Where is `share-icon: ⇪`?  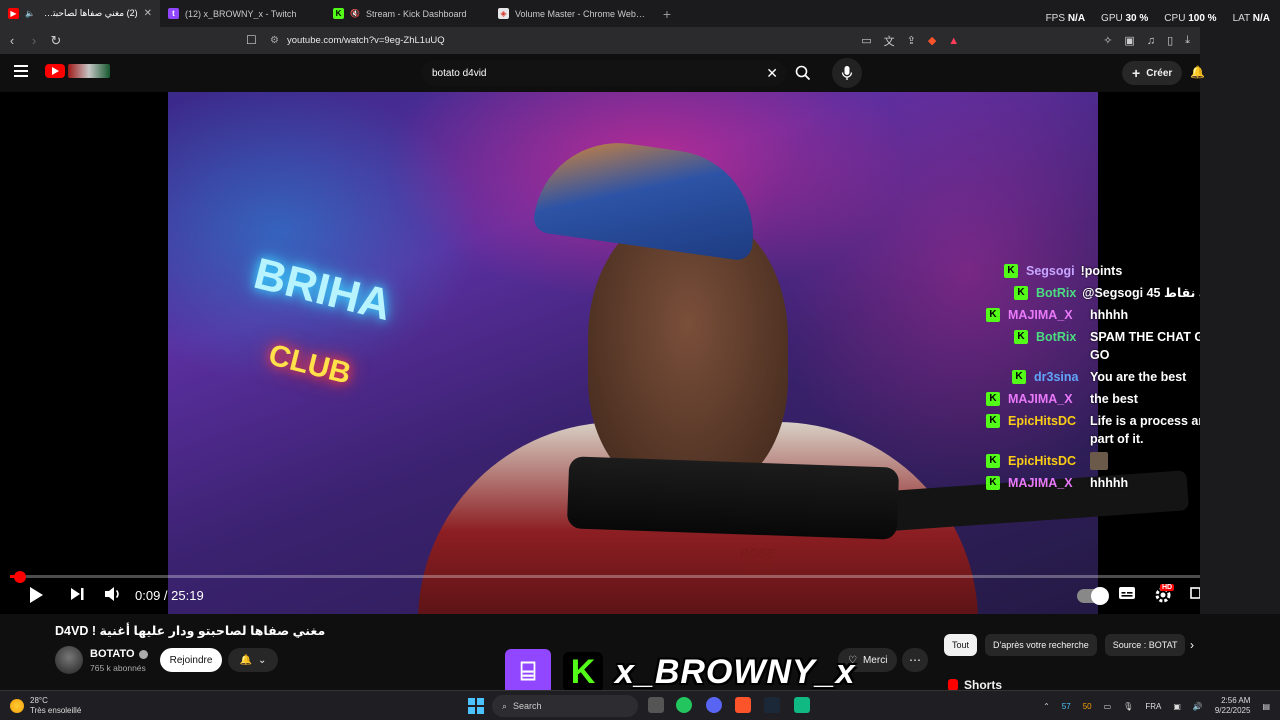
share-icon: ⇪ is located at coordinates (911, 40).